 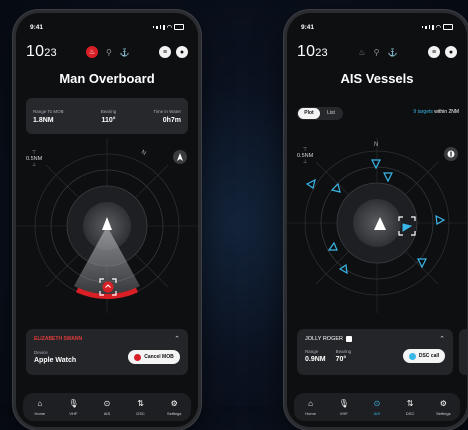 I want to click on bearing-label: Bearing, so click(x=343, y=351).